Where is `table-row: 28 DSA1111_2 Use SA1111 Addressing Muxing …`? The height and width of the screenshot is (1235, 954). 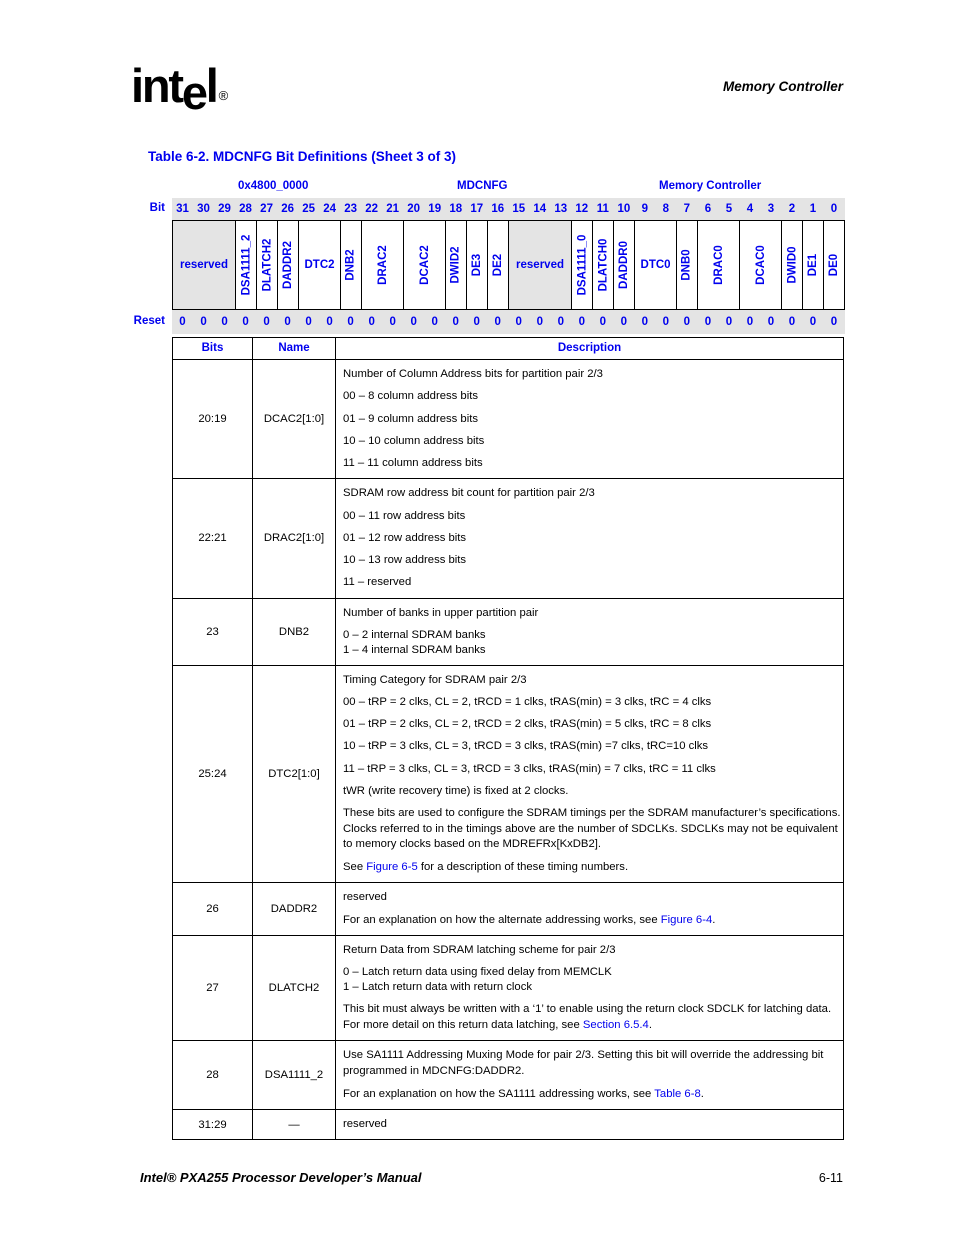
table-row: 28 DSA1111_2 Use SA1111 Addressing Muxing … is located at coordinates (508, 1075).